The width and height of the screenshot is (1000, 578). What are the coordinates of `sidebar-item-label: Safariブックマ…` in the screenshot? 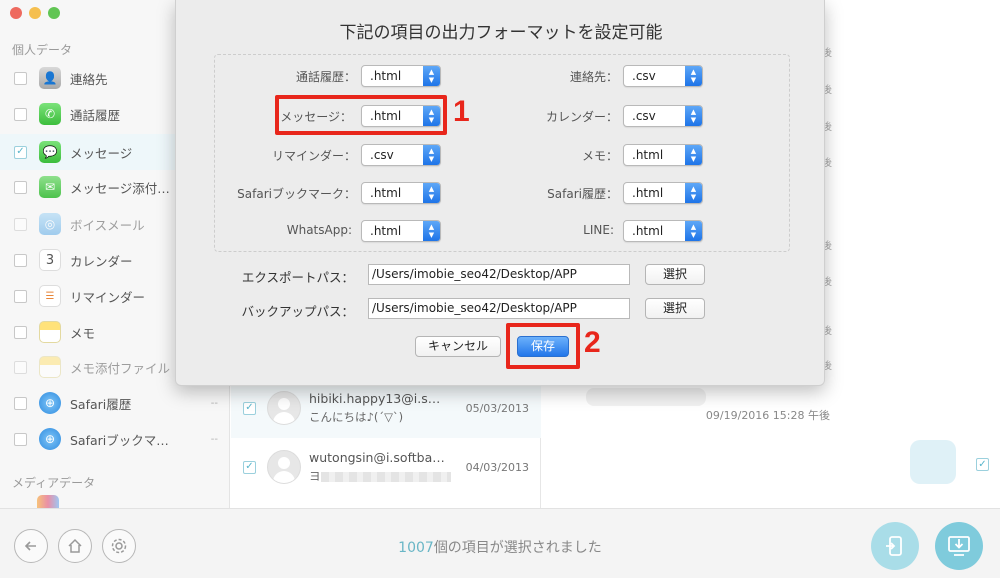 It's located at (119, 440).